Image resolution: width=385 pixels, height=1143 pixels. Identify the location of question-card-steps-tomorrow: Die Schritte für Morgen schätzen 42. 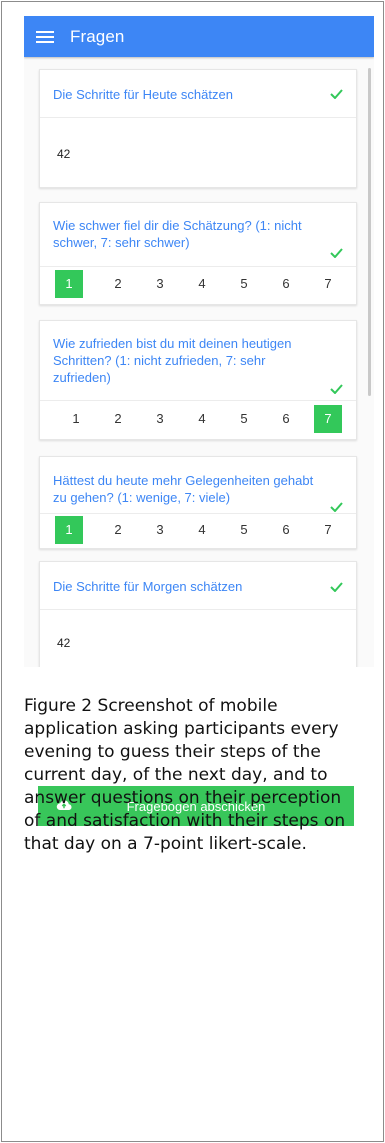
(198, 614).